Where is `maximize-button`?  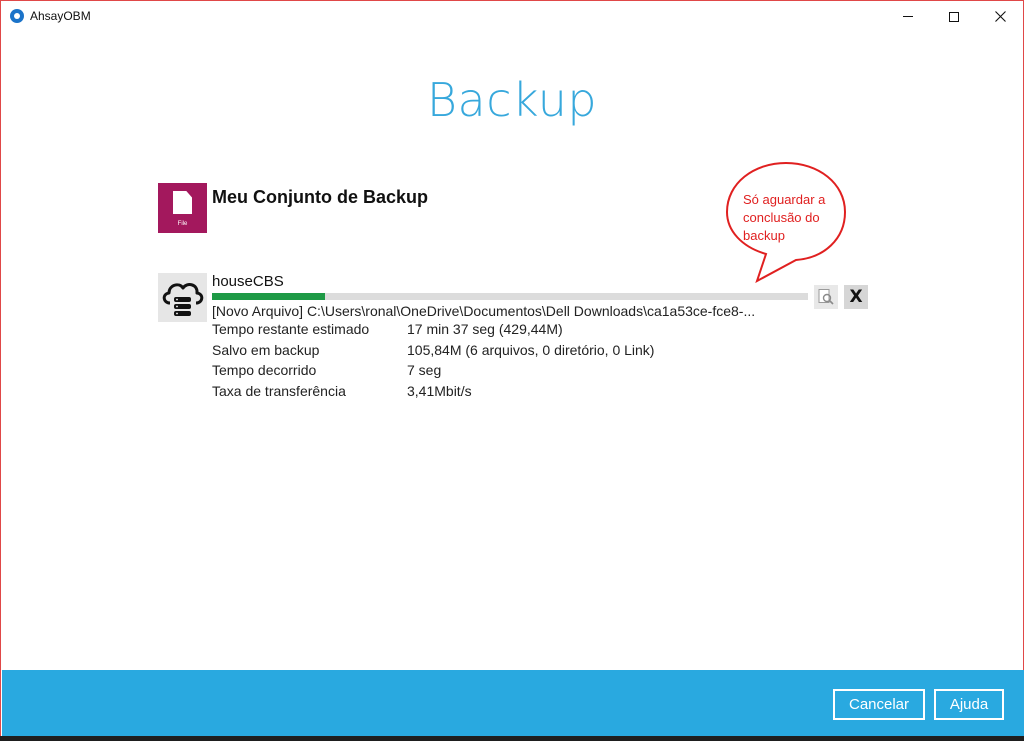 maximize-button is located at coordinates (954, 16).